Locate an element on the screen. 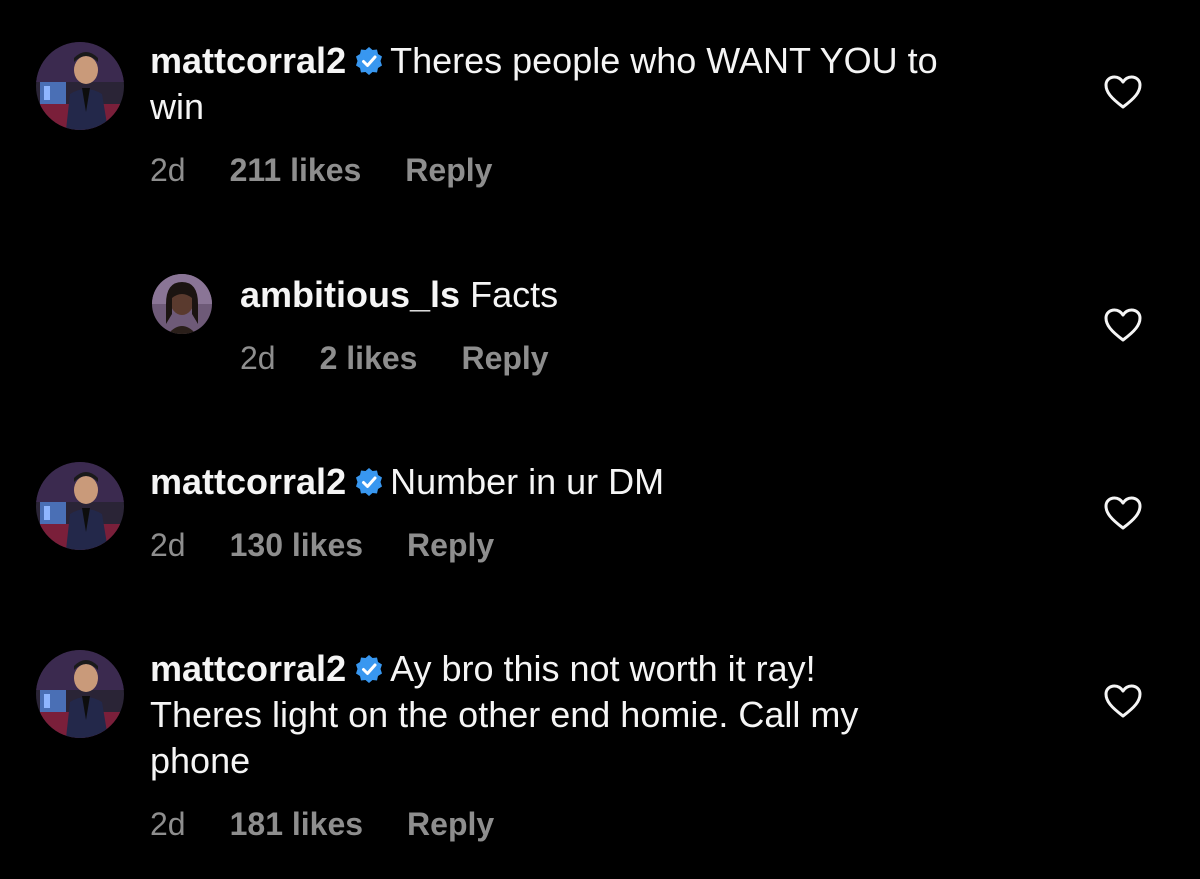  comment-body: Facts is located at coordinates (514, 294).